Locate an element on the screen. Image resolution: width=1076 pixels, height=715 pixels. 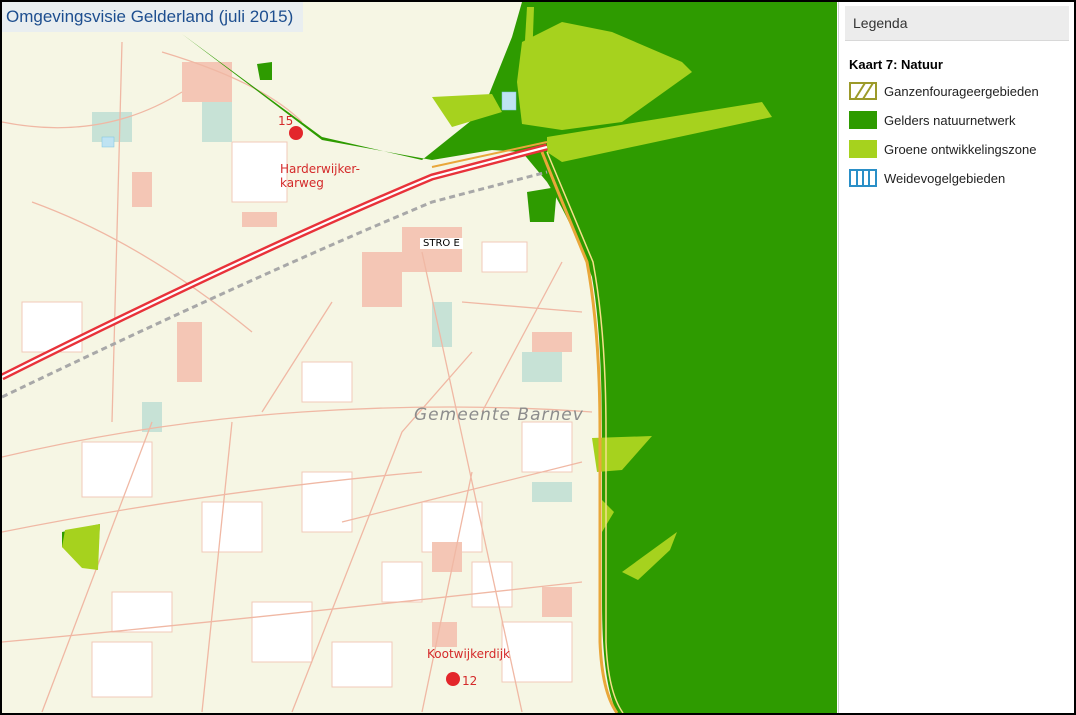
map-title: Omgevingsvisie Gelderland (juli 2015) is located at coordinates (153, 17).